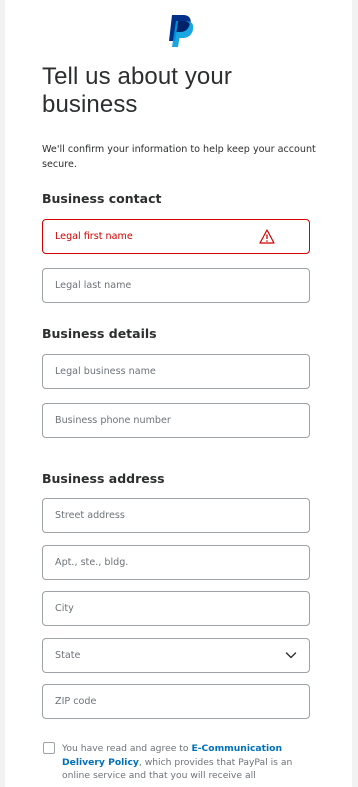 The height and width of the screenshot is (787, 358). Describe the element at coordinates (176, 371) in the screenshot. I see `legal-business-name-field: Legal business name` at that location.